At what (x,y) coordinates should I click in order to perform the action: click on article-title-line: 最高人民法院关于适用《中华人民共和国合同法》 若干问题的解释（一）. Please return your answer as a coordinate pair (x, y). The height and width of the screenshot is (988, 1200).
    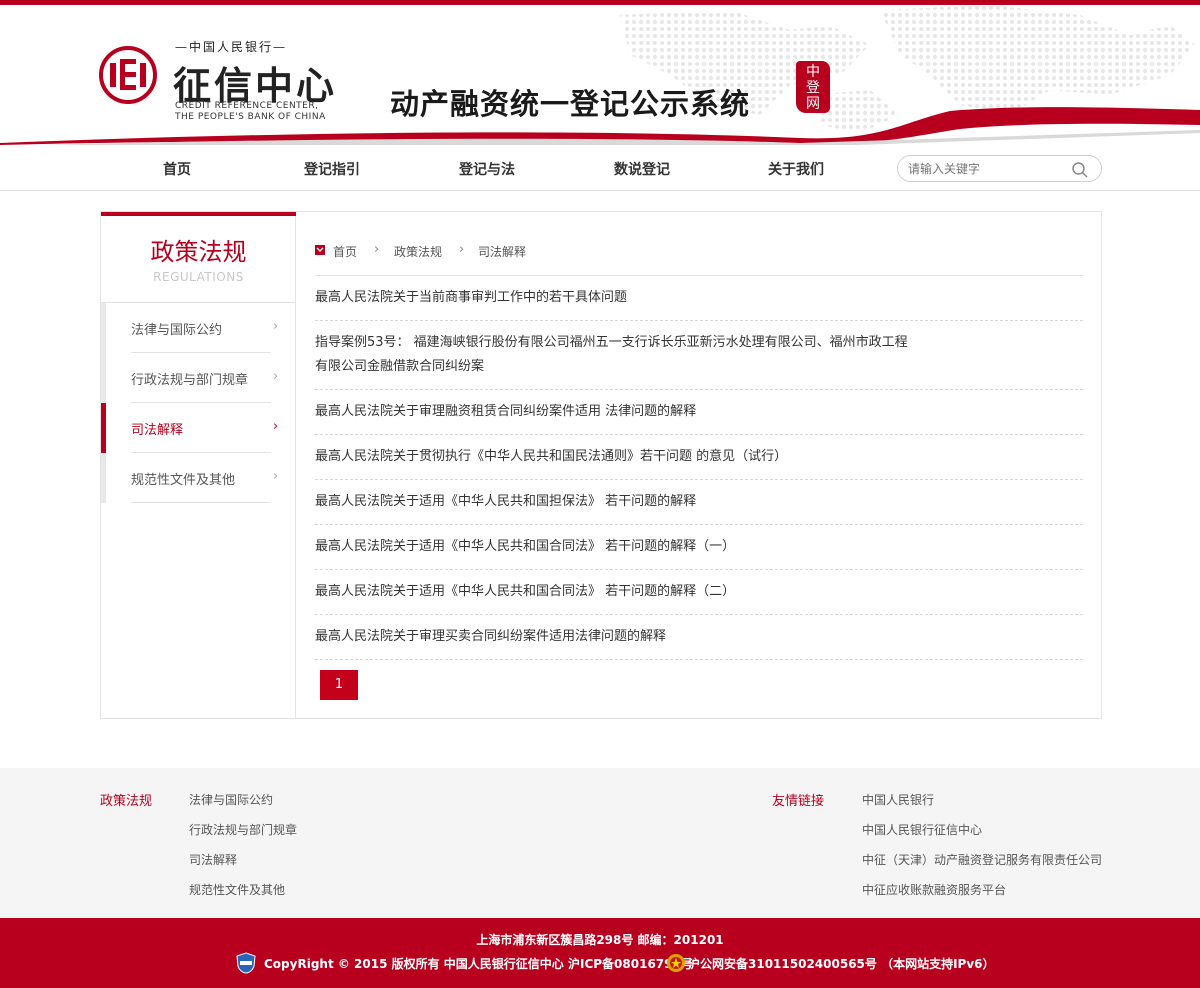
    Looking at the image, I should click on (525, 546).